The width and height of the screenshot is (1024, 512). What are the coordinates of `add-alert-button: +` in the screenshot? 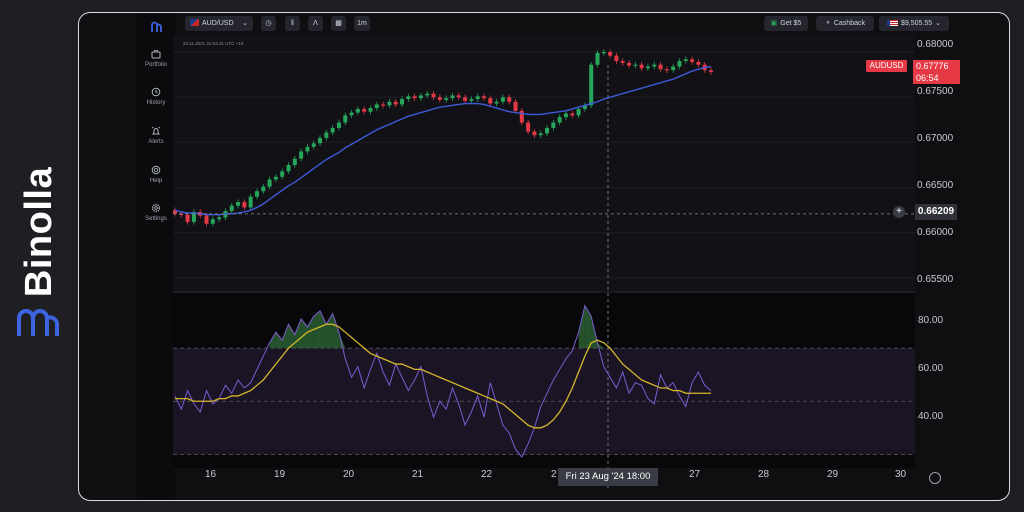 It's located at (899, 212).